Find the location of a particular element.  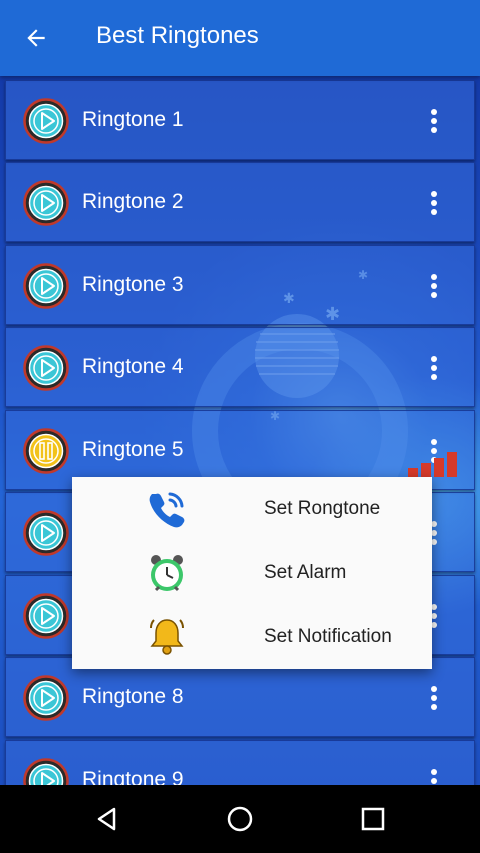

app-bar: Best Ringtones is located at coordinates (240, 38).